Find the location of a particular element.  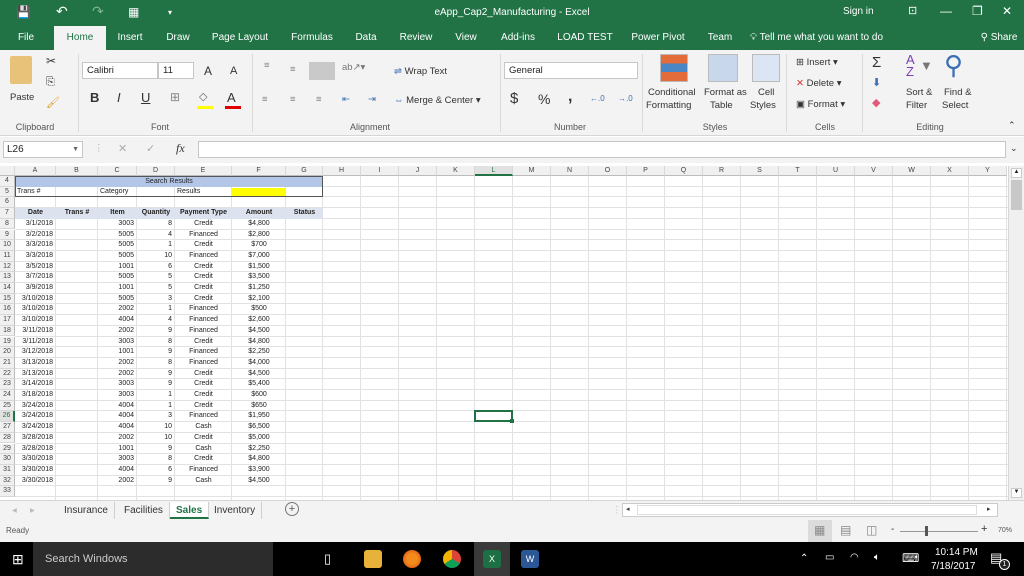

column-header-i: I is located at coordinates (380, 171).